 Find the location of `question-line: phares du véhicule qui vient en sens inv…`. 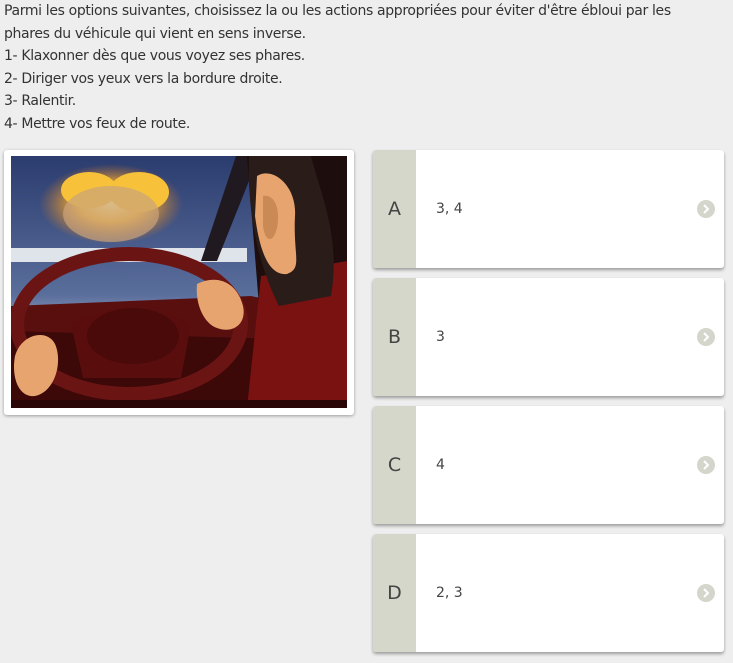

question-line: phares du véhicule qui vient en sens inv… is located at coordinates (155, 33).